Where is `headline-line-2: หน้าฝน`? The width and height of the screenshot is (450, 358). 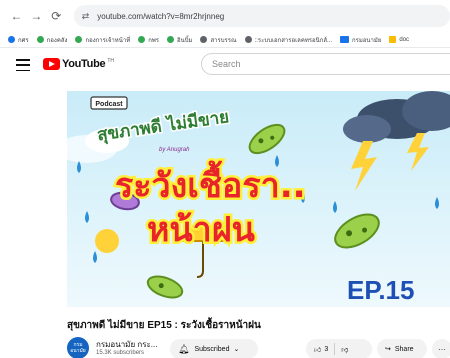 headline-line-2: หน้าฝน is located at coordinates (201, 230).